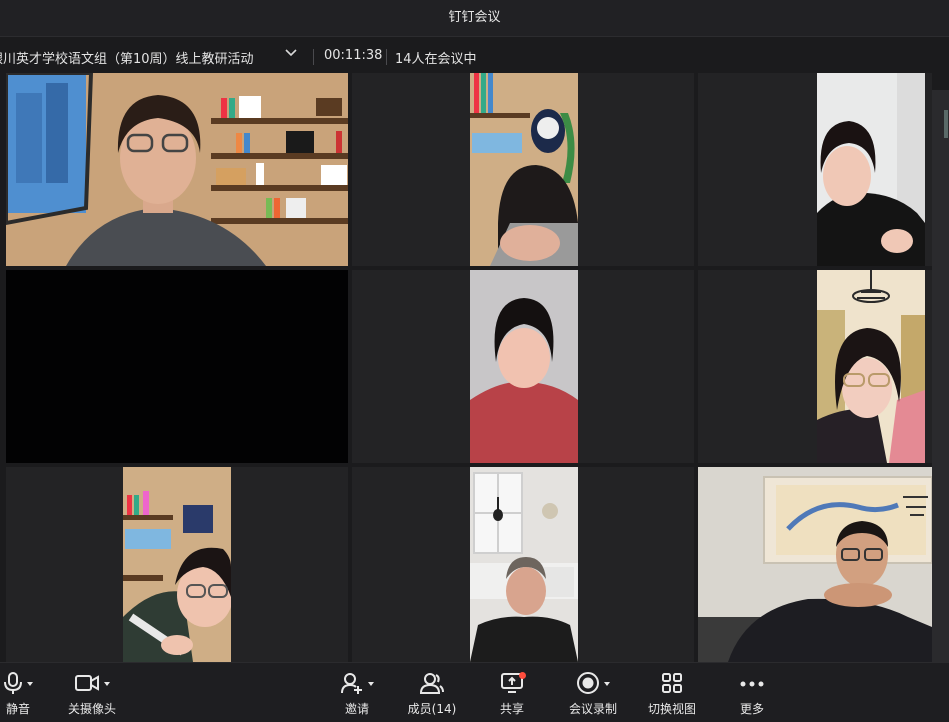 The width and height of the screenshot is (949, 722). I want to click on camera-label: 关摄像头, so click(91, 709).